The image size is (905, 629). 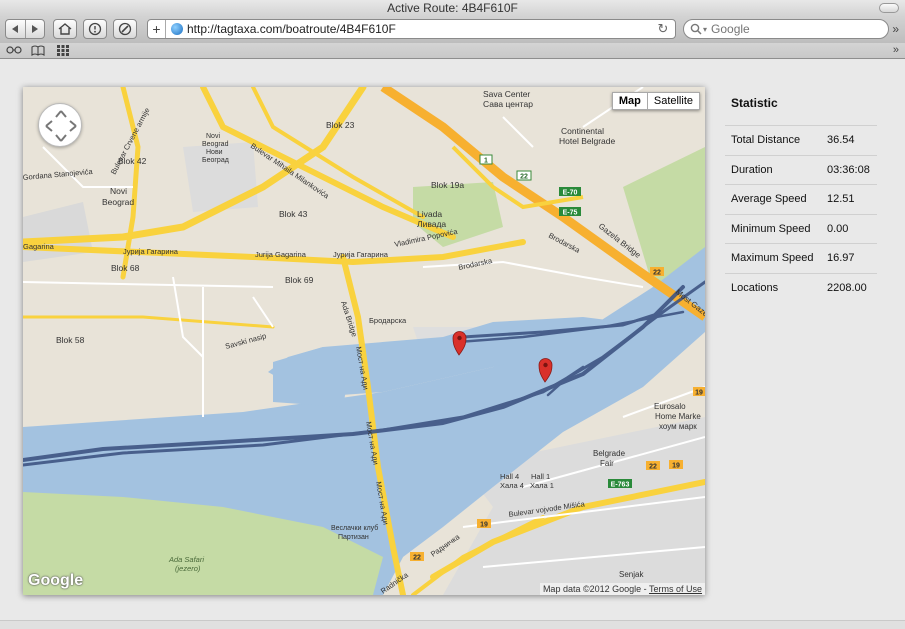 What do you see at coordinates (157, 29) in the screenshot?
I see `add-bookmark-button: +` at bounding box center [157, 29].